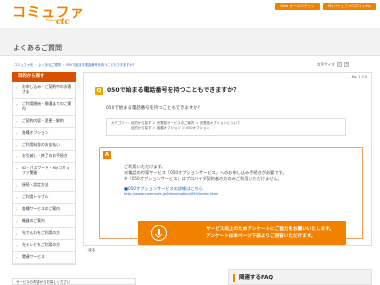 Image resolution: width=380 pixels, height=285 pixels. What do you see at coordinates (63, 21) in the screenshot?
I see `logo-ctc: ctc` at bounding box center [63, 21].